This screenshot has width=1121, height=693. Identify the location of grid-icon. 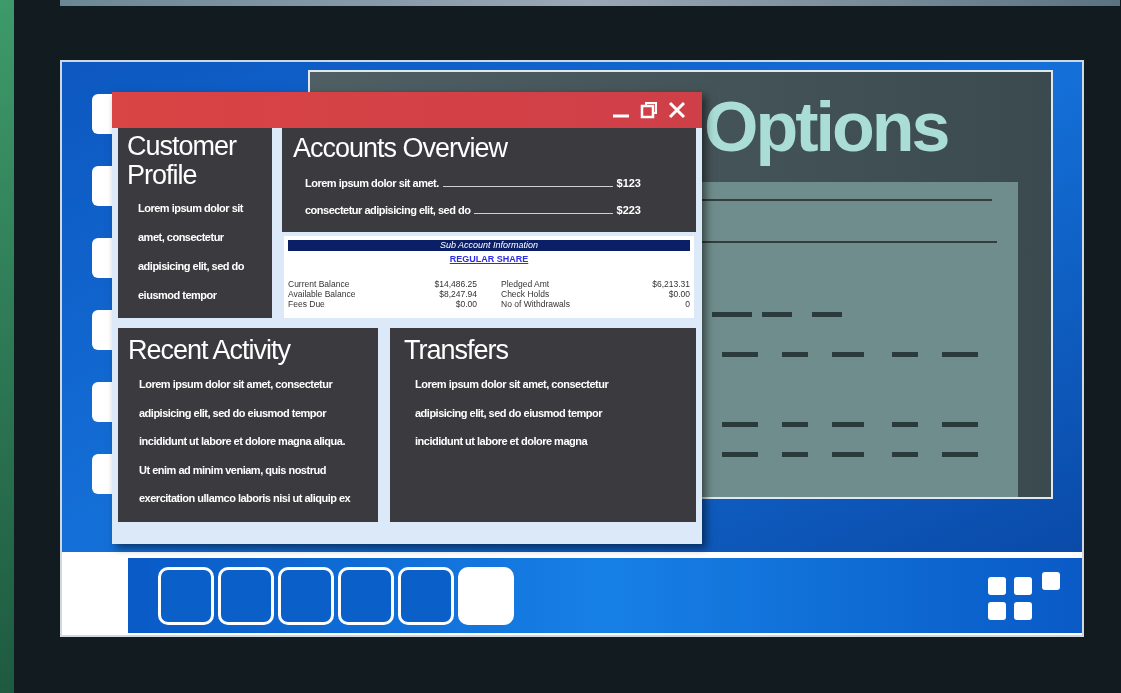
(1025, 595).